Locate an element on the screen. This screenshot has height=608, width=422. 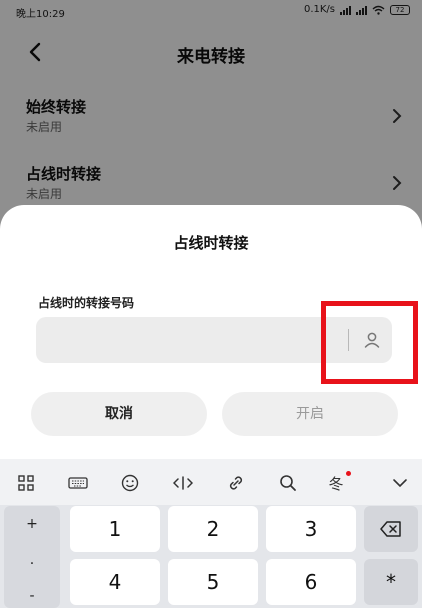
handwriting-icon: 冬 is located at coordinates (336, 483).